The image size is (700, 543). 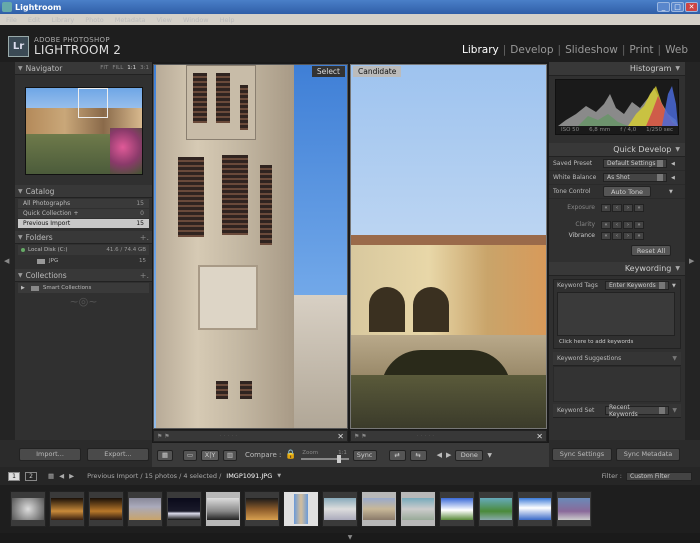 I want to click on filename-dropdown-icon: ▼, so click(x=279, y=476).